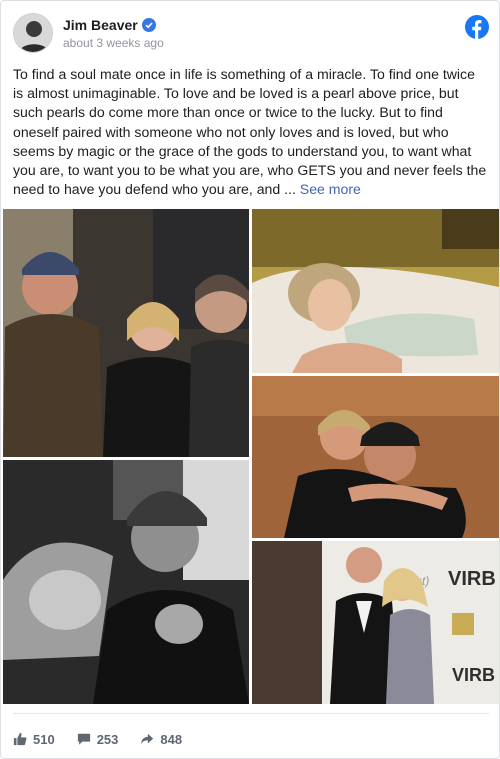 This screenshot has width=500, height=759. Describe the element at coordinates (477, 27) in the screenshot. I see `facebook-icon` at that location.